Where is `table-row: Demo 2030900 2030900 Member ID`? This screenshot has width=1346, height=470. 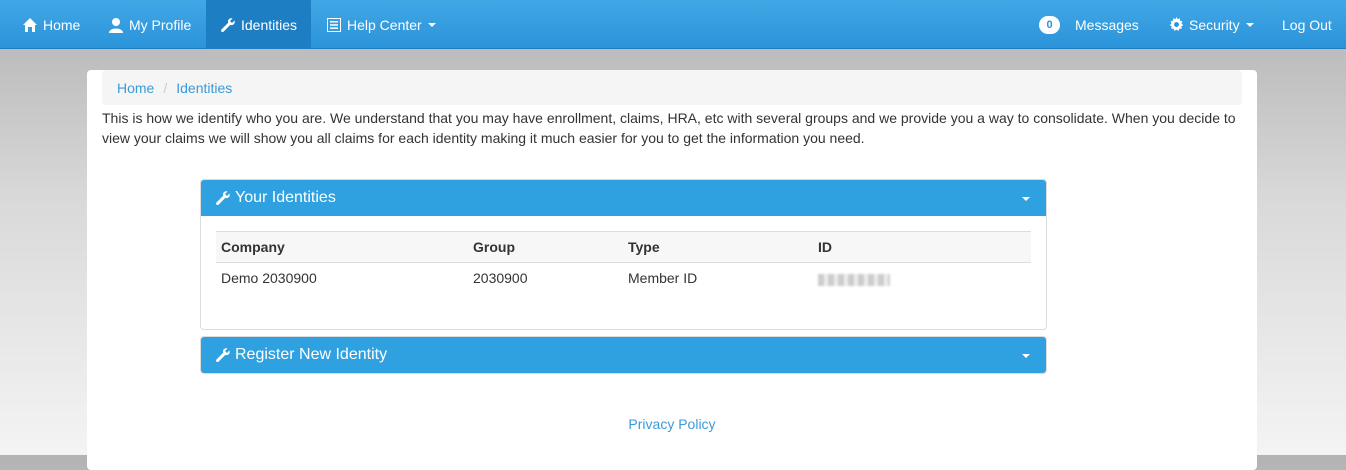 table-row: Demo 2030900 2030900 Member ID is located at coordinates (623, 278).